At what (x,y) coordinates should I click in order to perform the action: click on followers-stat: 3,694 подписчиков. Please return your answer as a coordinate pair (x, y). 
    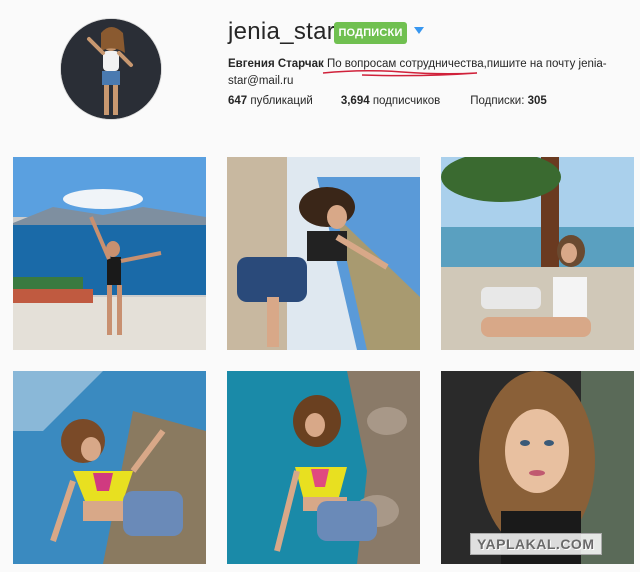
    Looking at the image, I should click on (390, 101).